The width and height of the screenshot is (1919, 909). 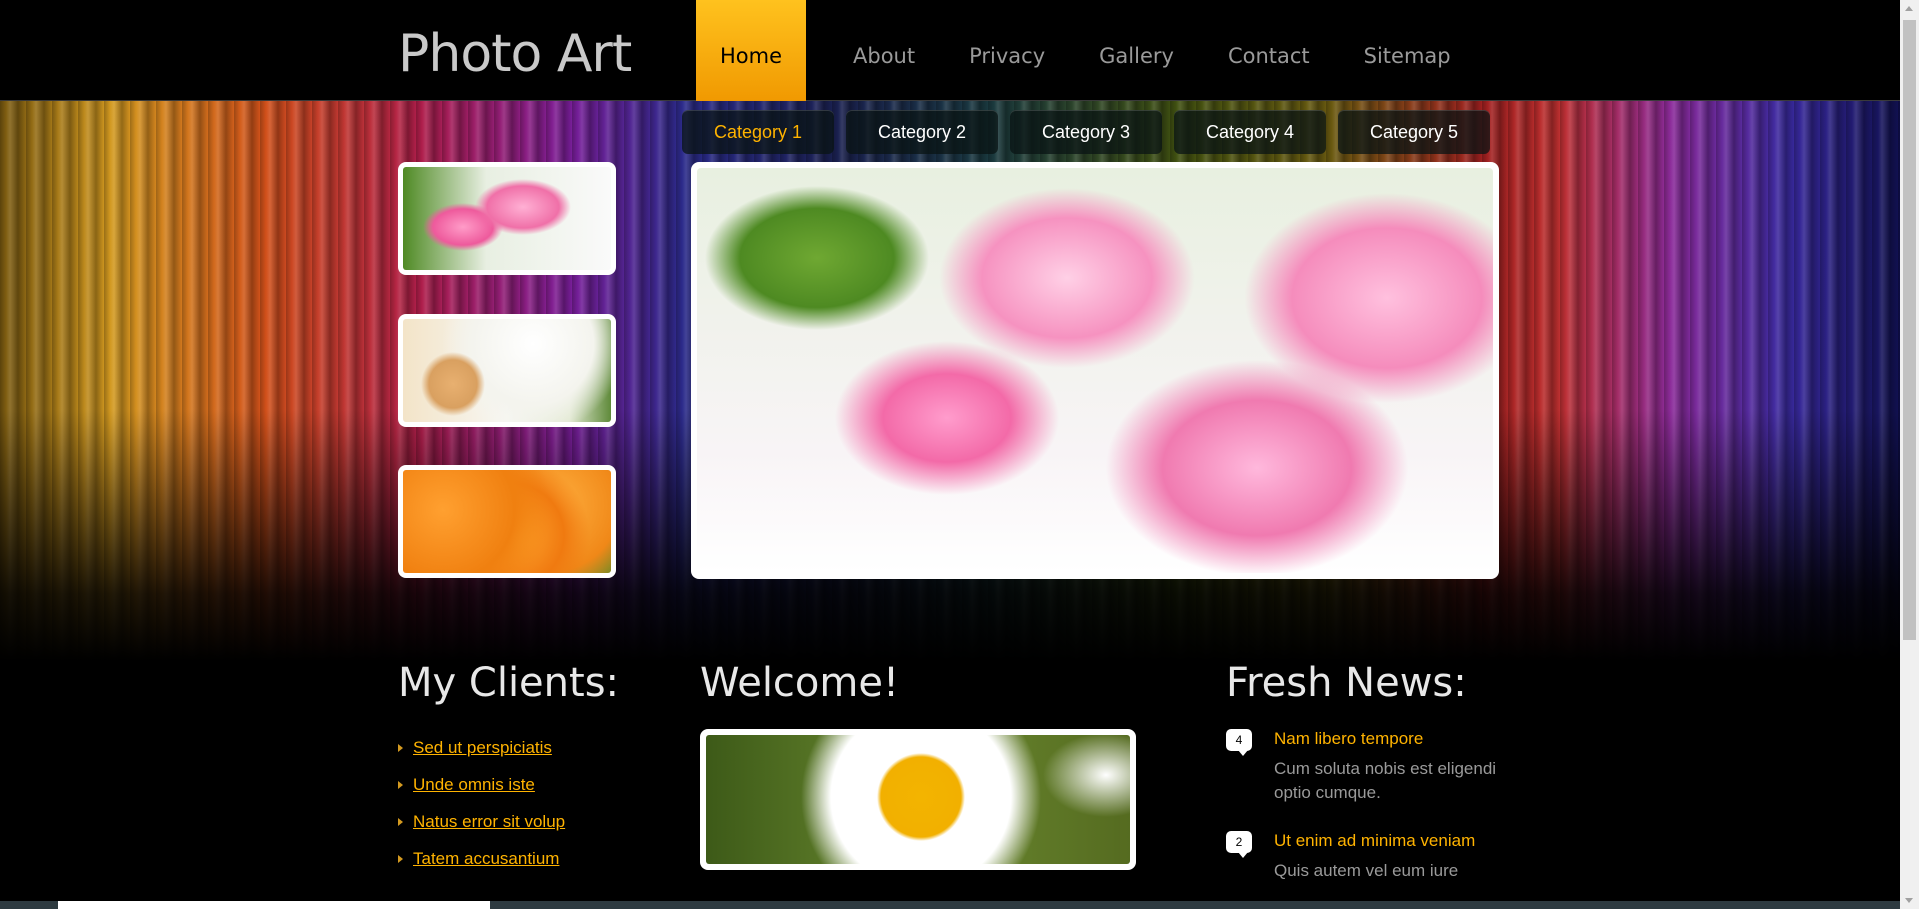 I want to click on nav-privacy: Privacy, so click(x=1007, y=52).